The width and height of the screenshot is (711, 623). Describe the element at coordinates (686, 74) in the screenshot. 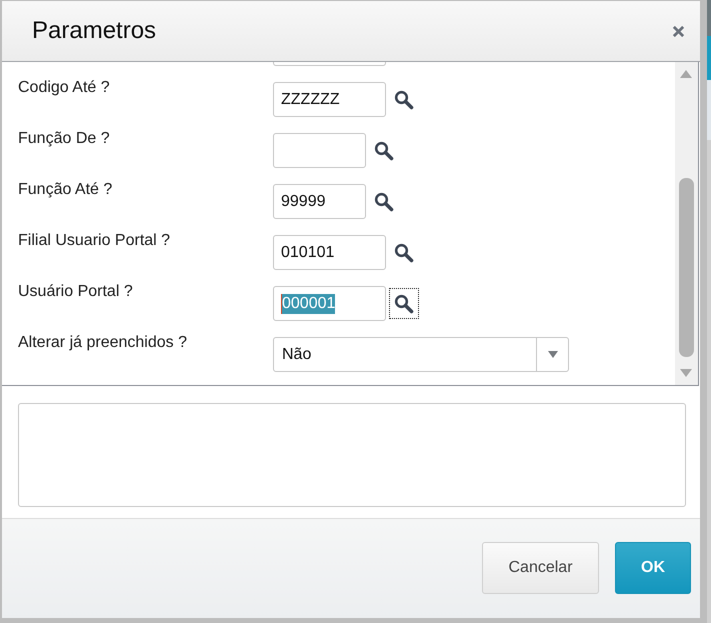

I see `scroll-up-arrow-icon` at that location.